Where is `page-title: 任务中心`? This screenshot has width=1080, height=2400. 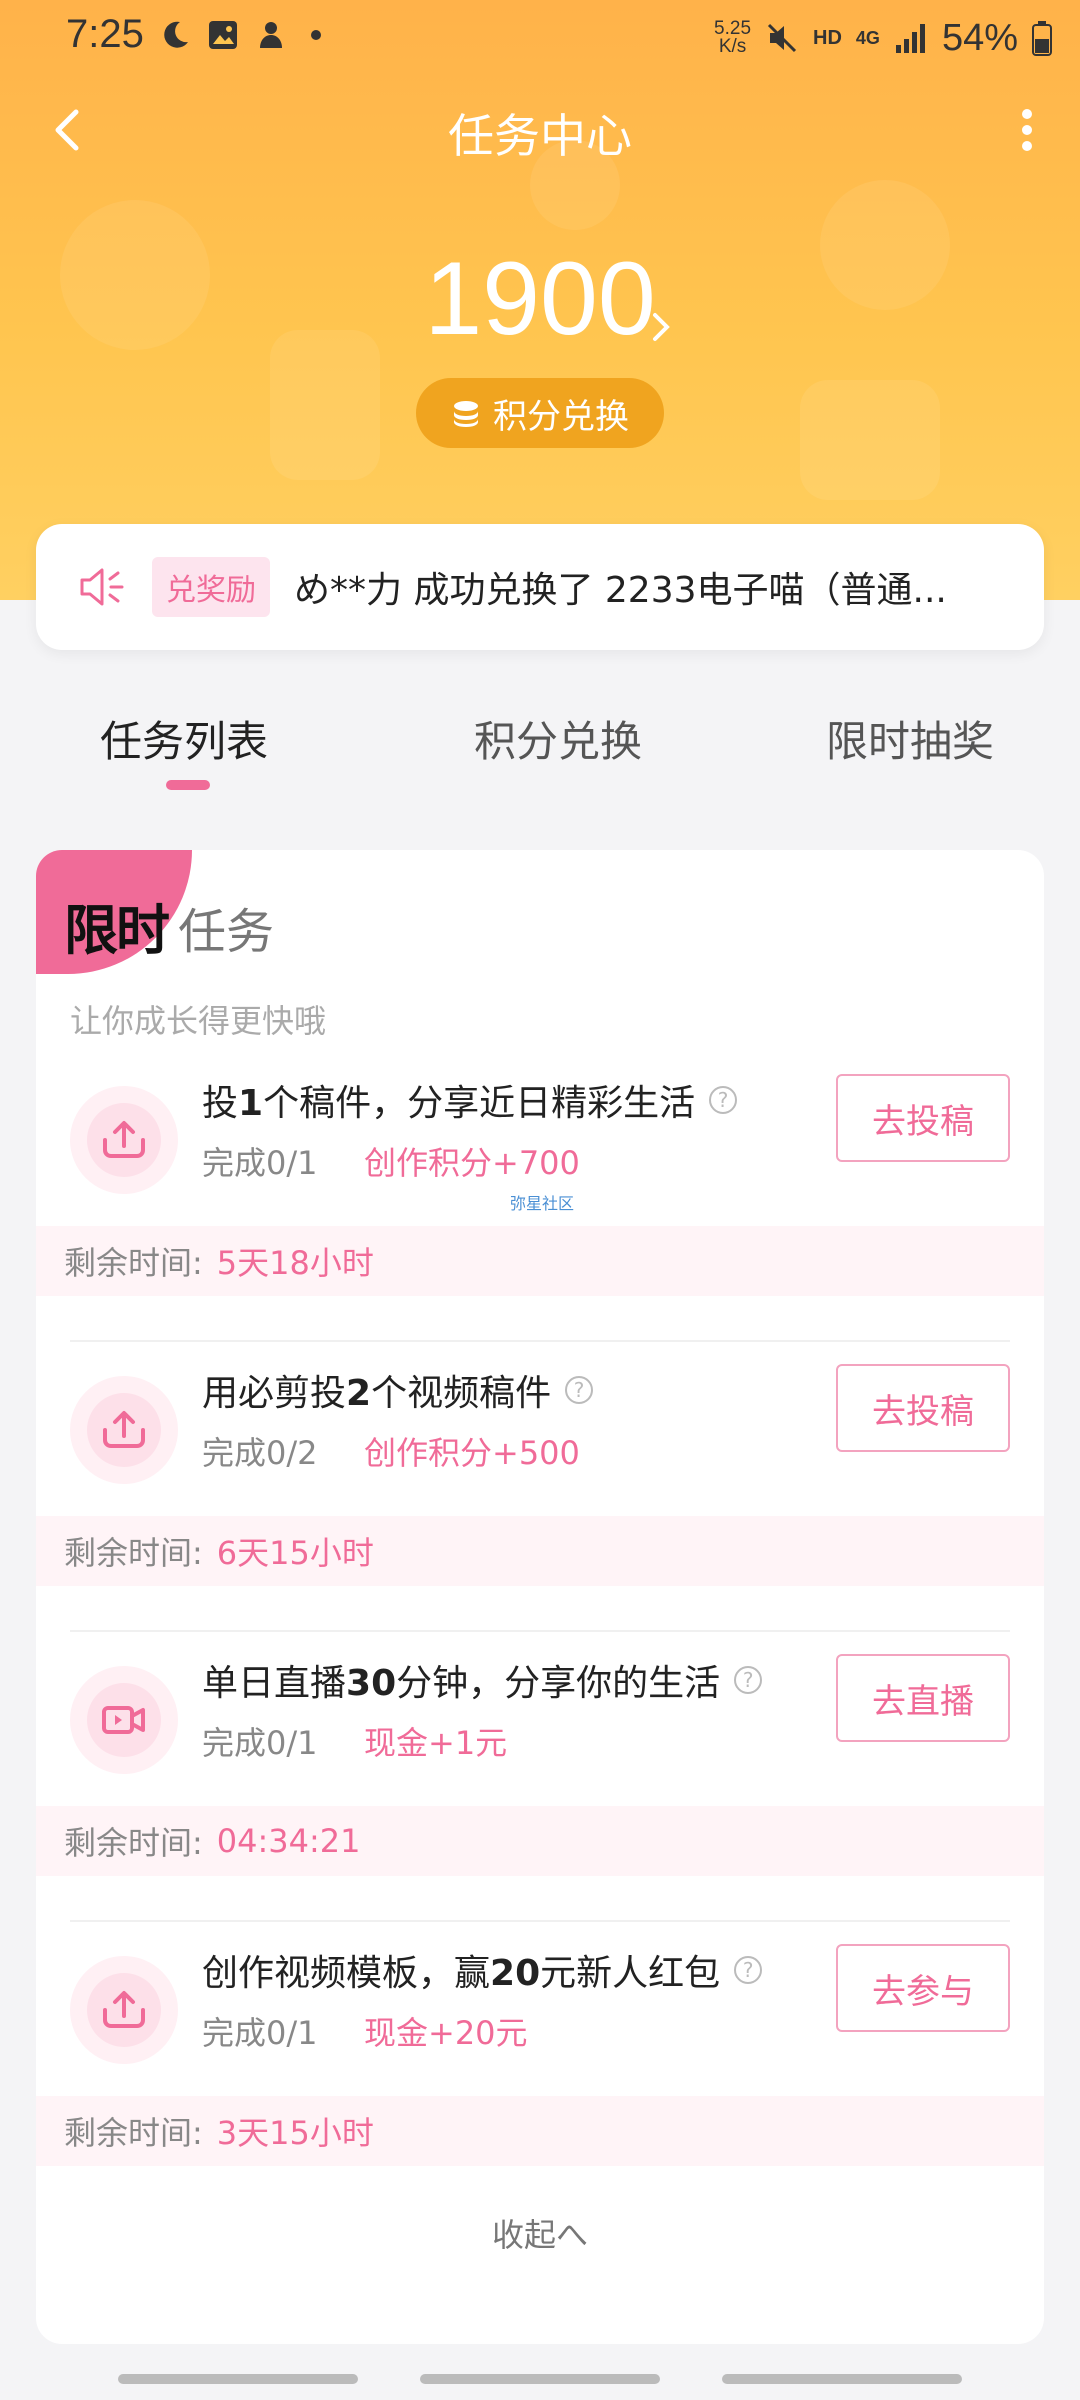 page-title: 任务中心 is located at coordinates (540, 136).